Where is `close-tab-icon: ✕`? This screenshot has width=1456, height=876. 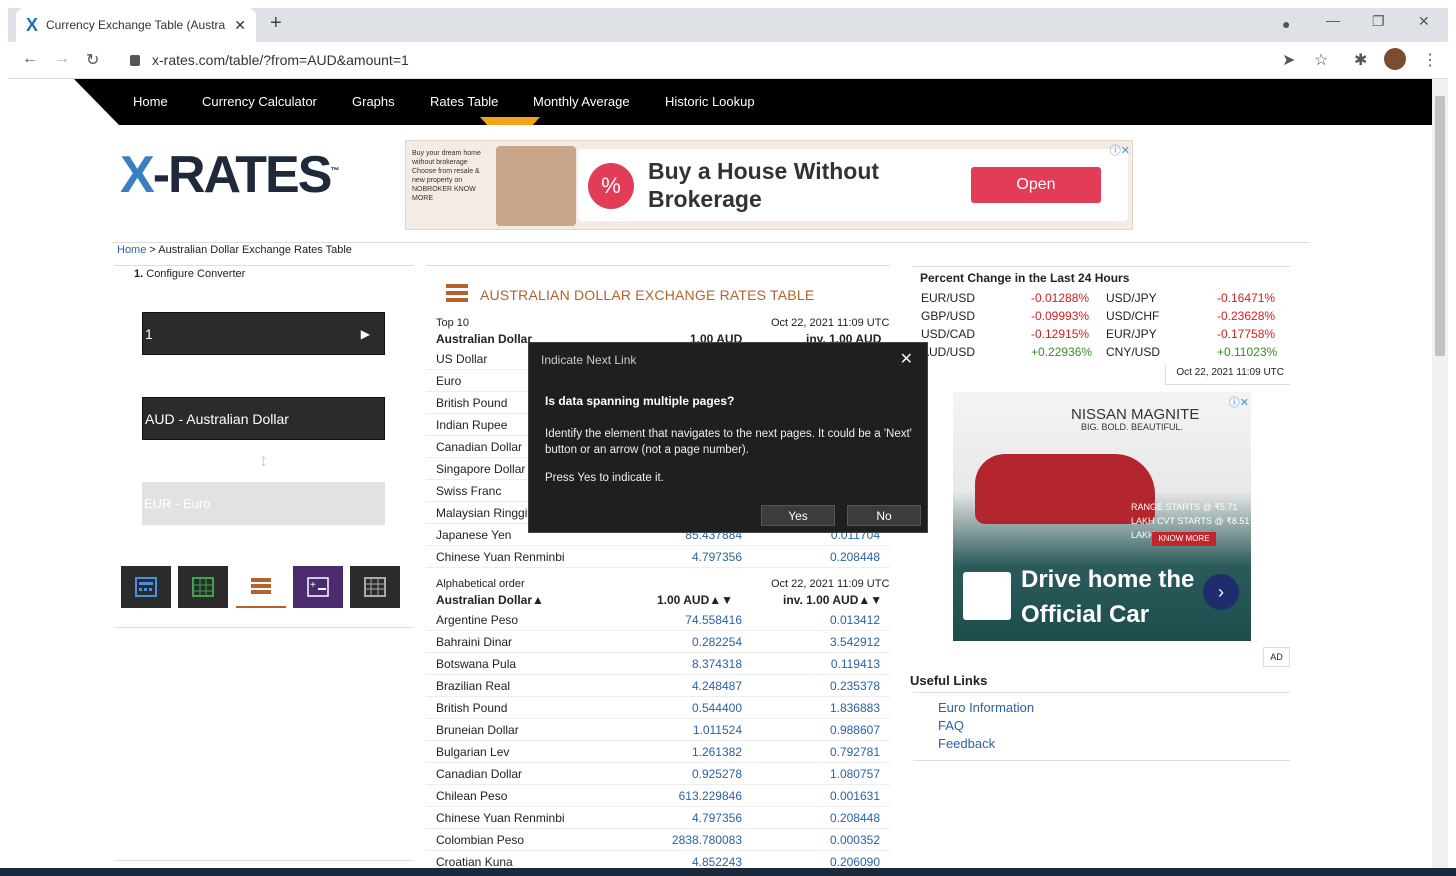 close-tab-icon: ✕ is located at coordinates (240, 25).